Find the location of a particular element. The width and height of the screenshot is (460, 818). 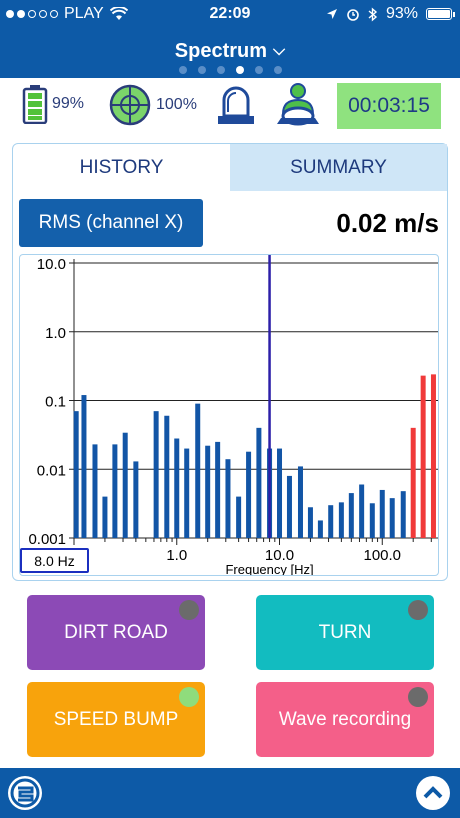

location-arrow-icon is located at coordinates (331, 14).